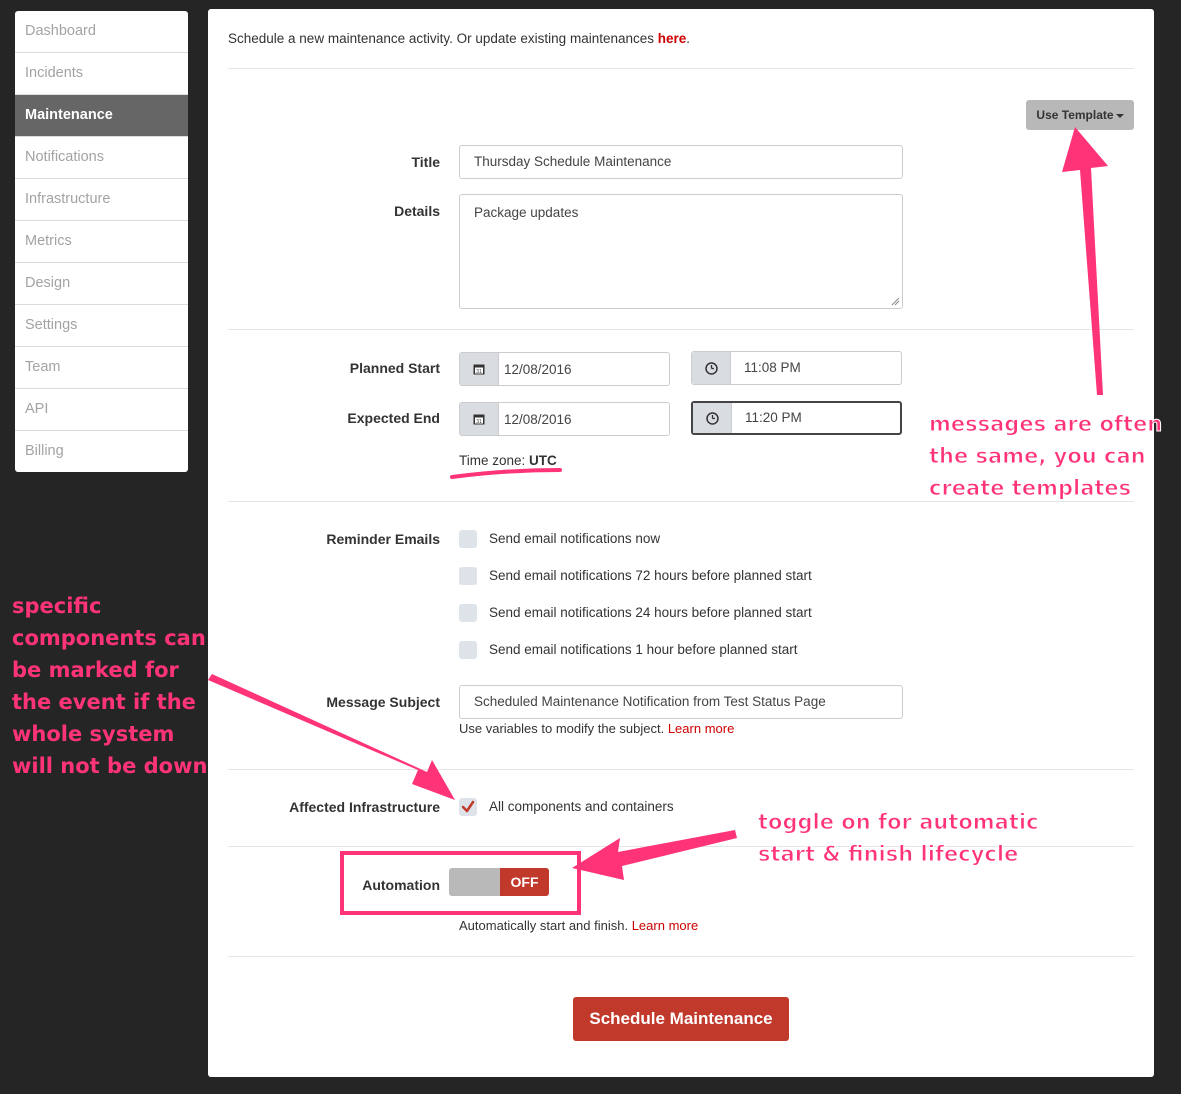 The width and height of the screenshot is (1181, 1094). I want to click on template-arrow, so click(1085, 261).